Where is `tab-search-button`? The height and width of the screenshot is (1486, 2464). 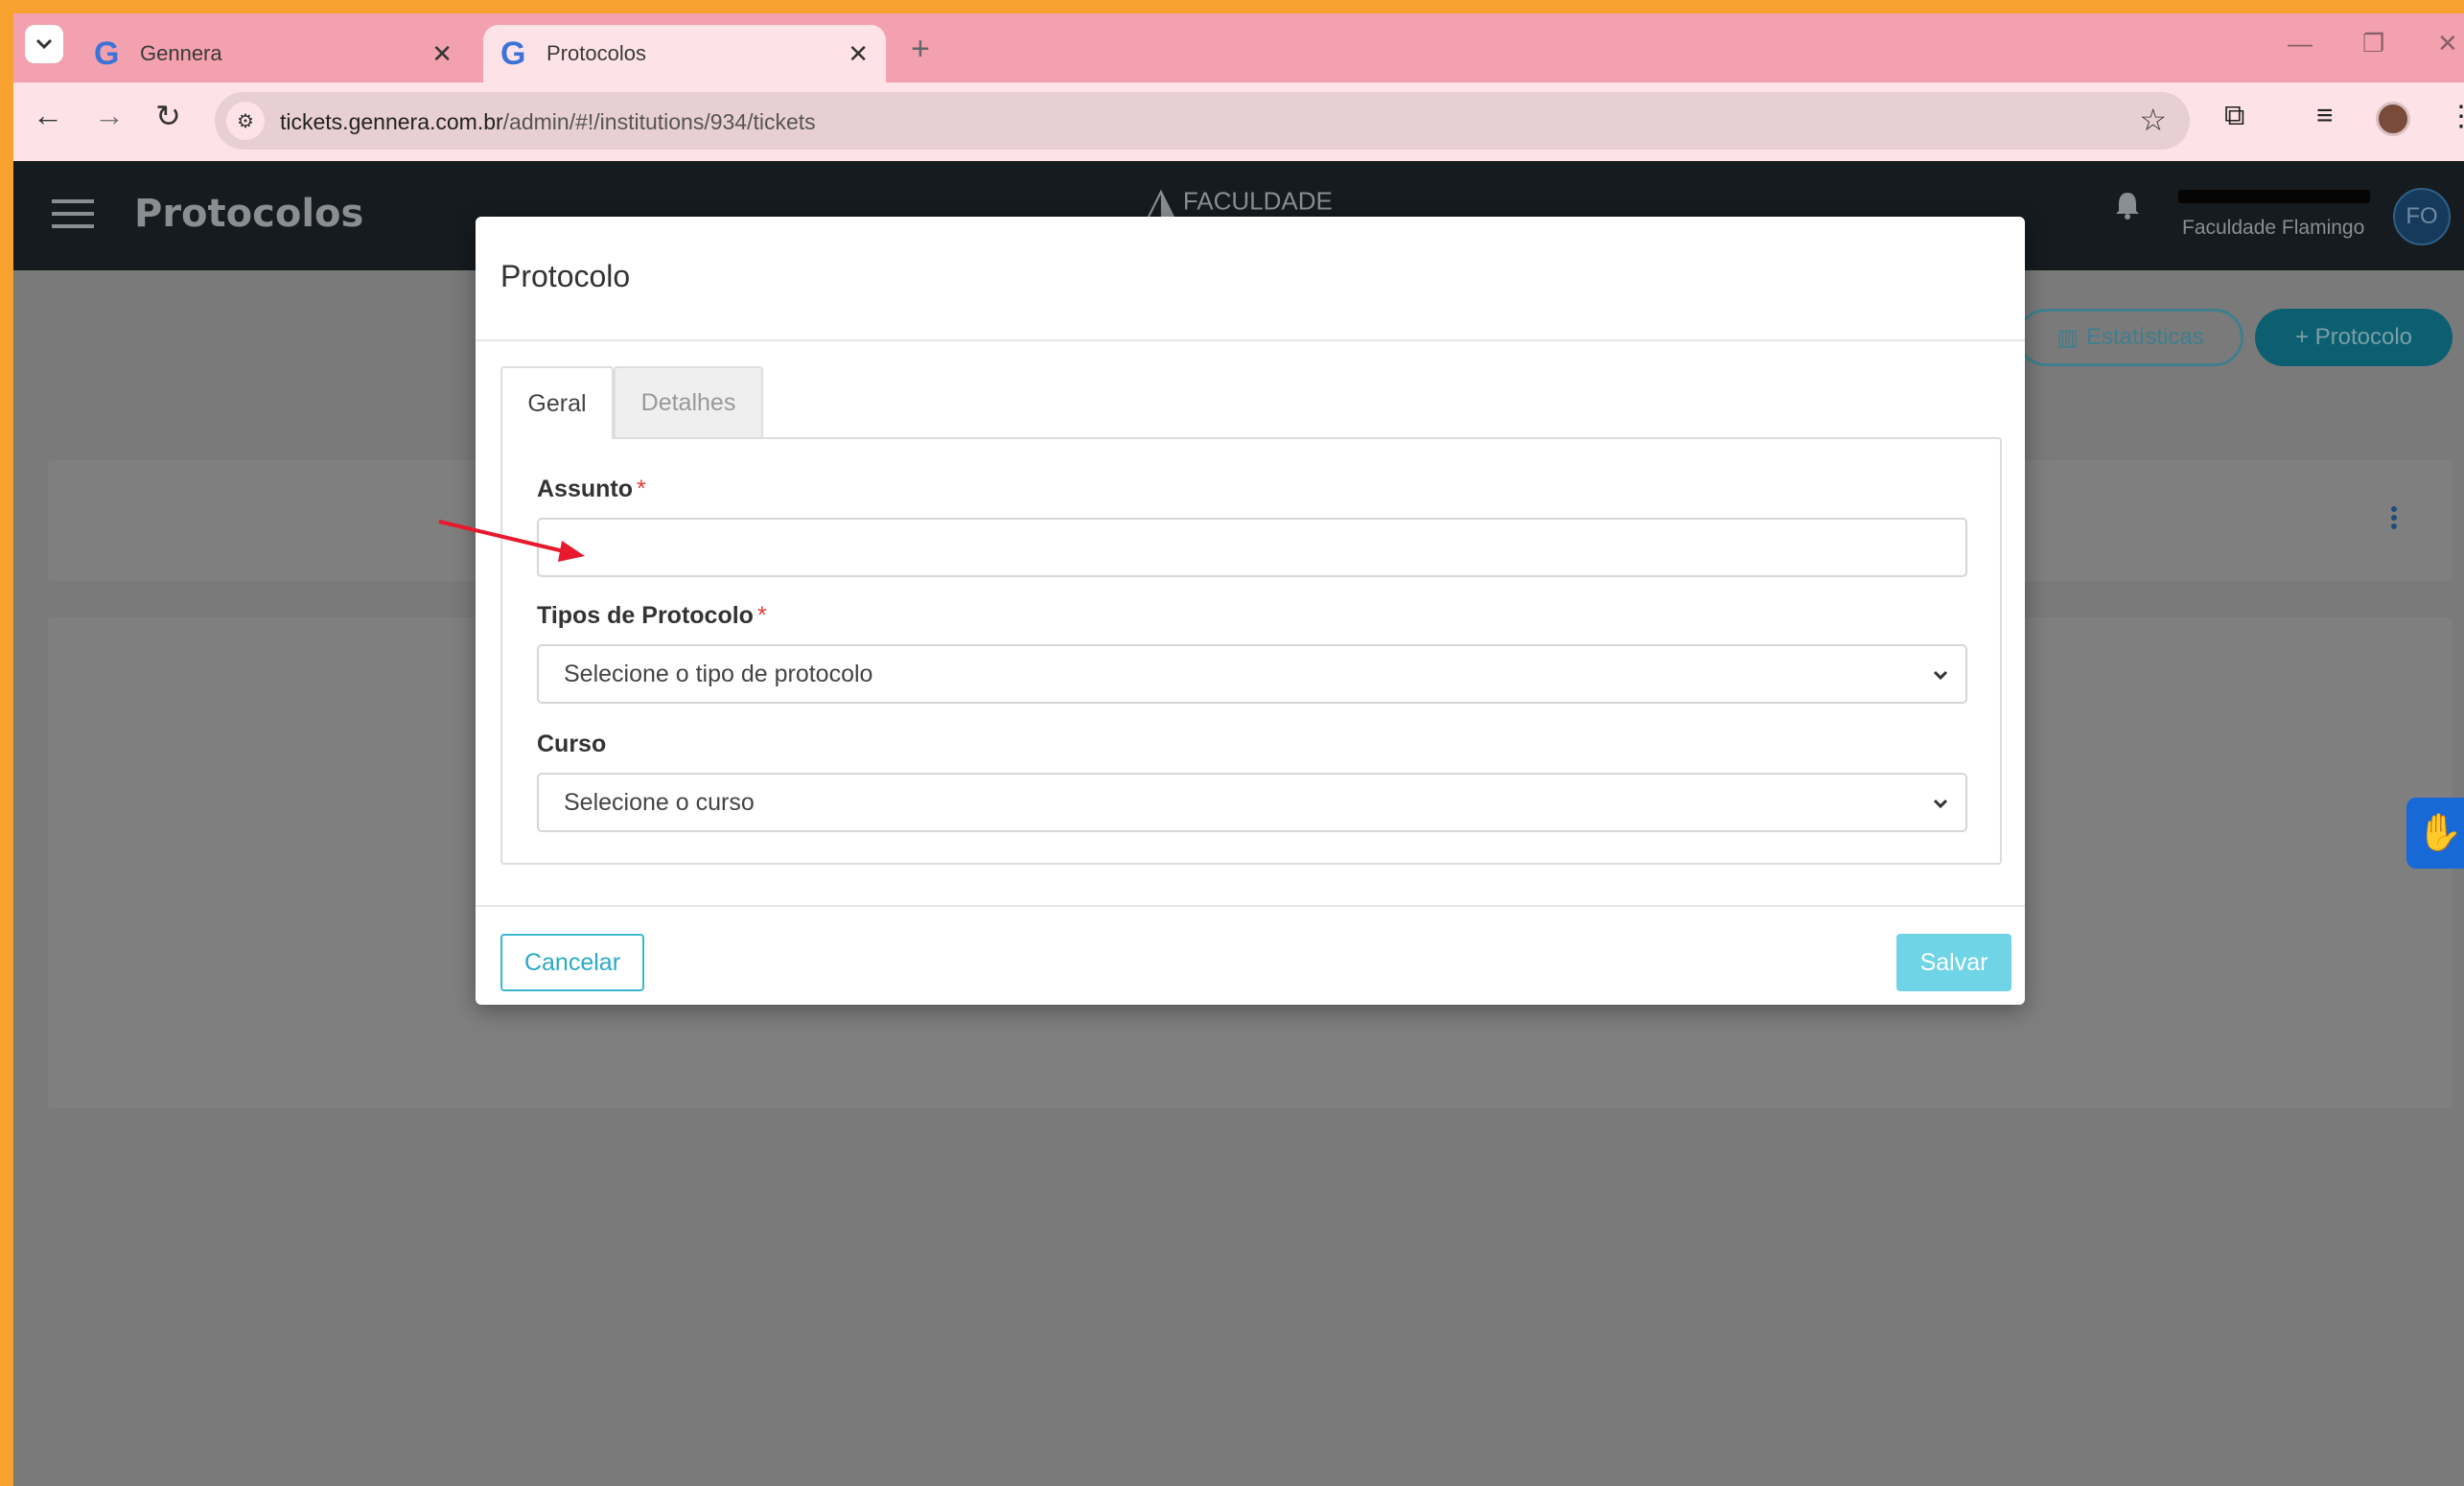 tab-search-button is located at coordinates (44, 44).